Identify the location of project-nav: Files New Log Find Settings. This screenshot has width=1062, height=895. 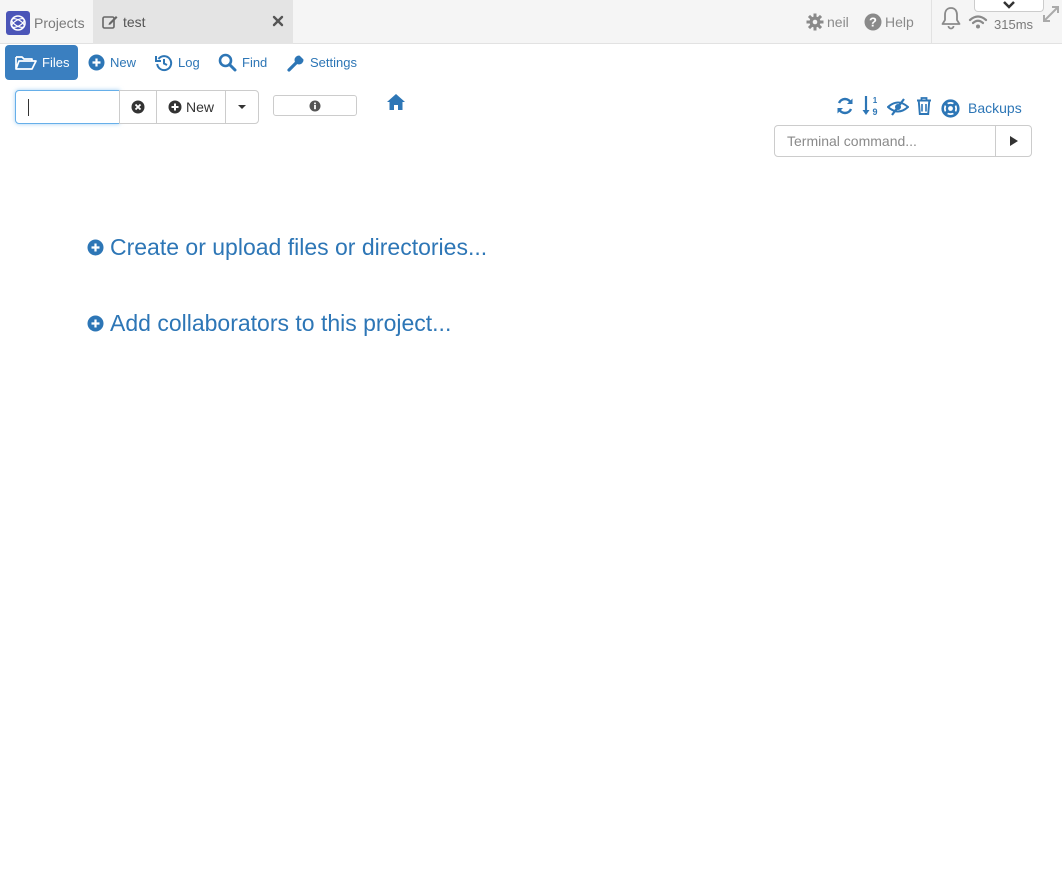
(531, 63).